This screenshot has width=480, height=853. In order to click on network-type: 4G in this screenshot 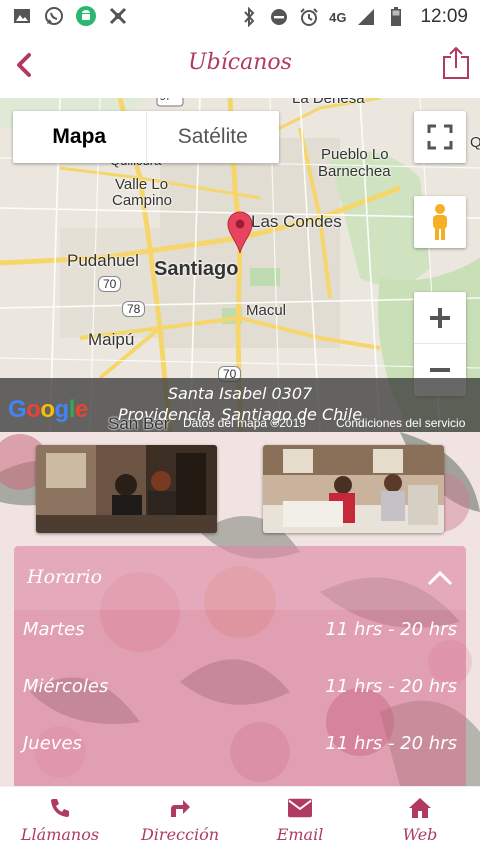, I will do `click(338, 17)`.